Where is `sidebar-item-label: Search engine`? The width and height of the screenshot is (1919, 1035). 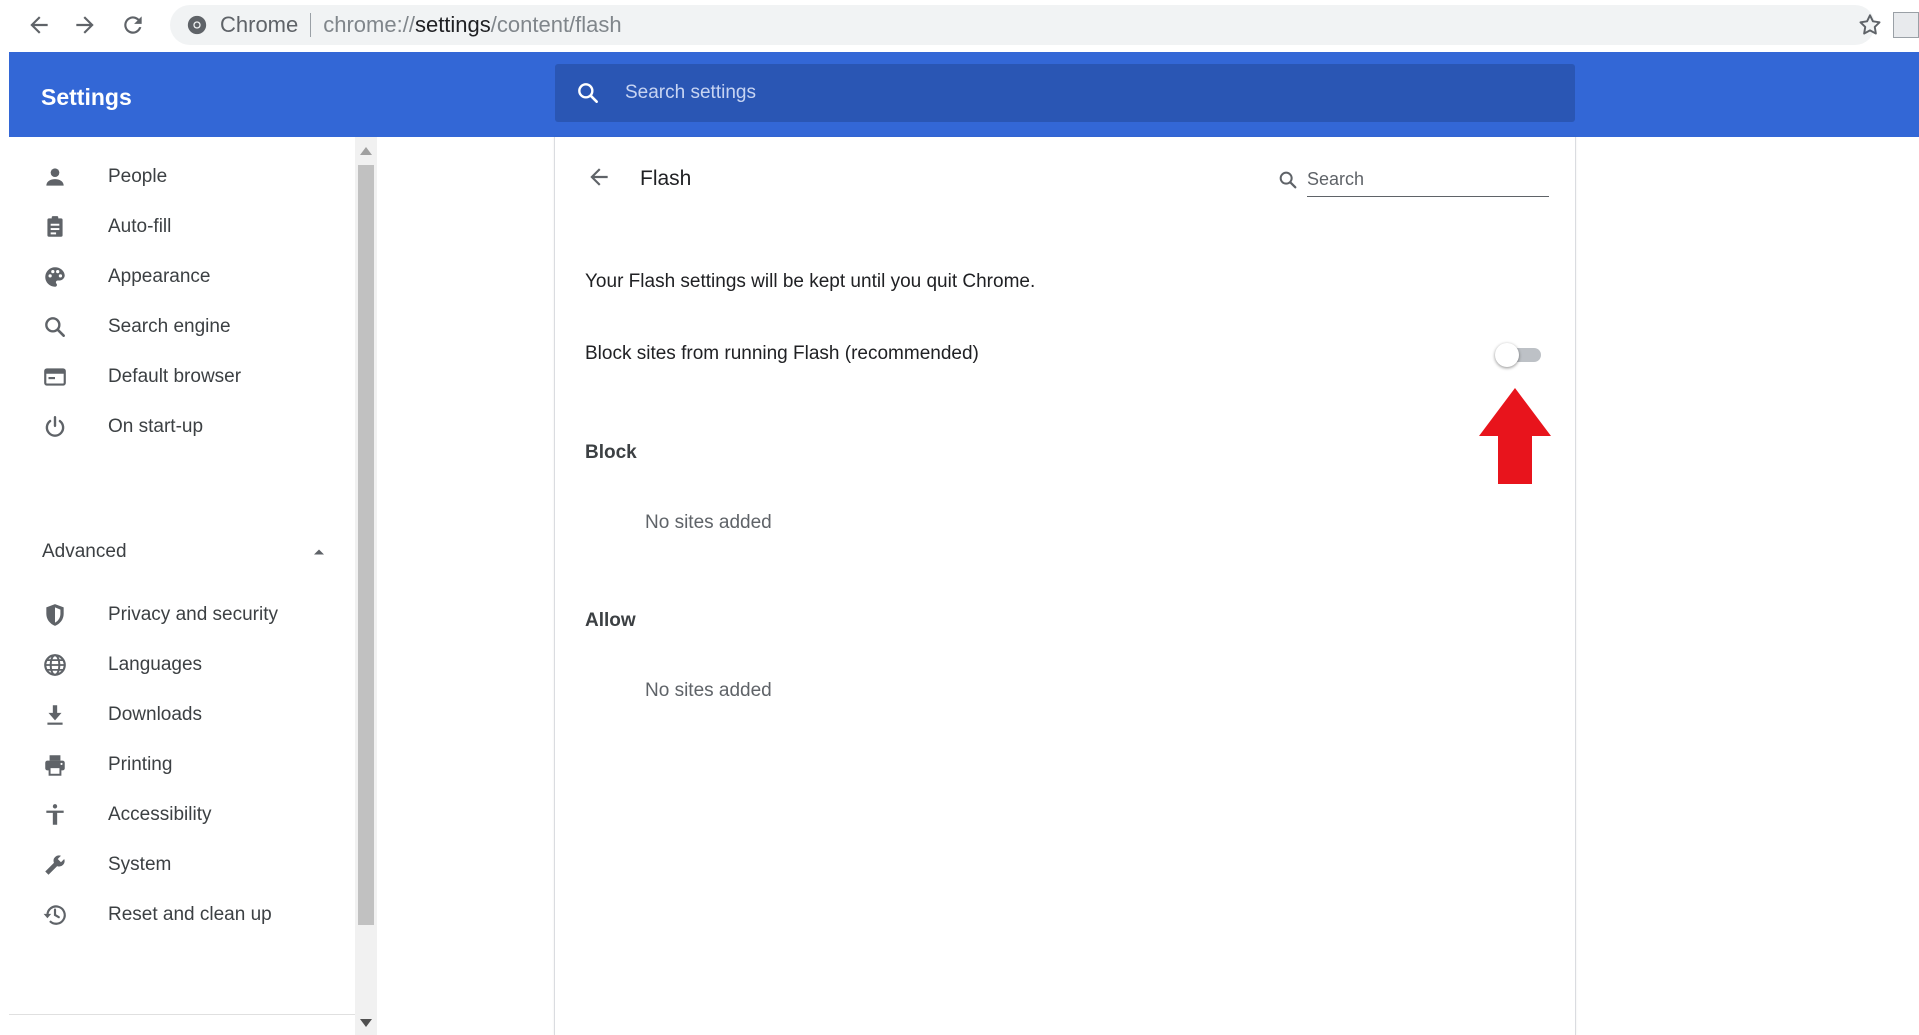
sidebar-item-label: Search engine is located at coordinates (169, 326).